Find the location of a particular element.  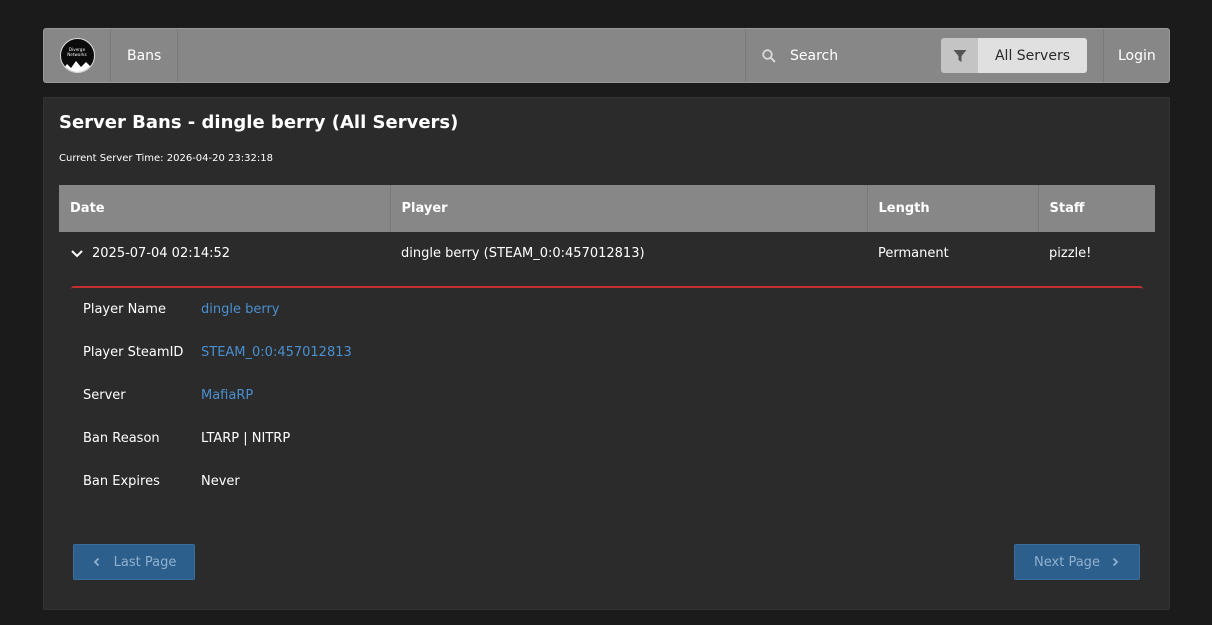

detail-label: Player SteamID is located at coordinates (133, 352).